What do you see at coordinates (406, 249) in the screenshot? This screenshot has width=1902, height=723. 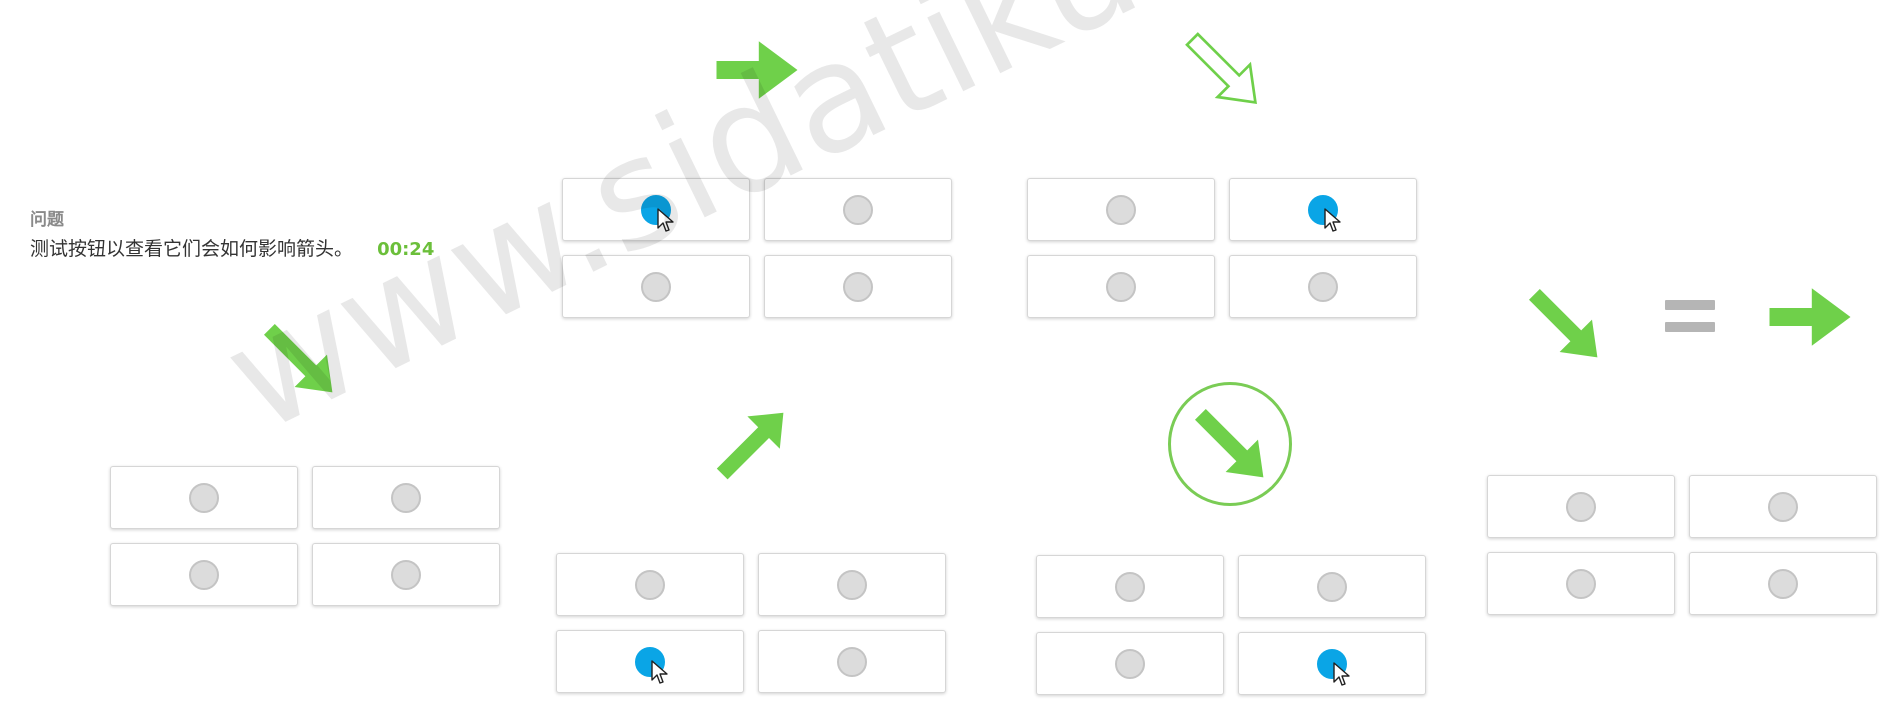 I see `timer: 00:24` at bounding box center [406, 249].